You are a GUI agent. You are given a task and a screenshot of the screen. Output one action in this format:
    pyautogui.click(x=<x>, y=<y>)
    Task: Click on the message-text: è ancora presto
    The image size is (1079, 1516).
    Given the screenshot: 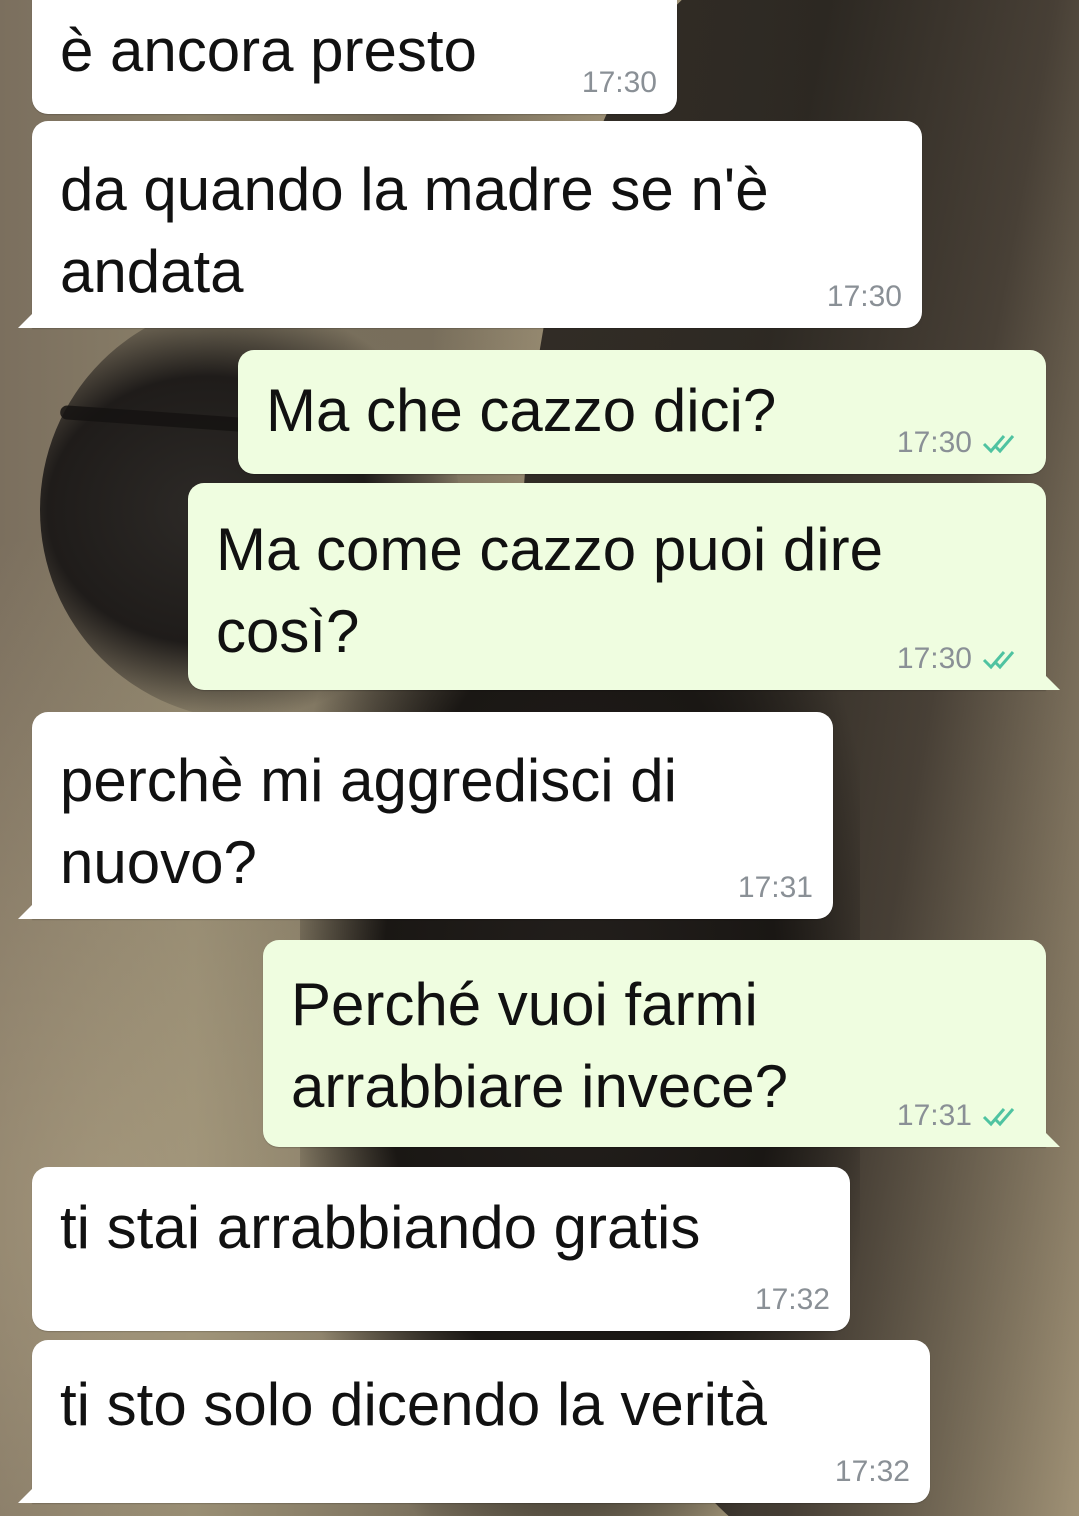 What is the action you would take?
    pyautogui.click(x=268, y=50)
    